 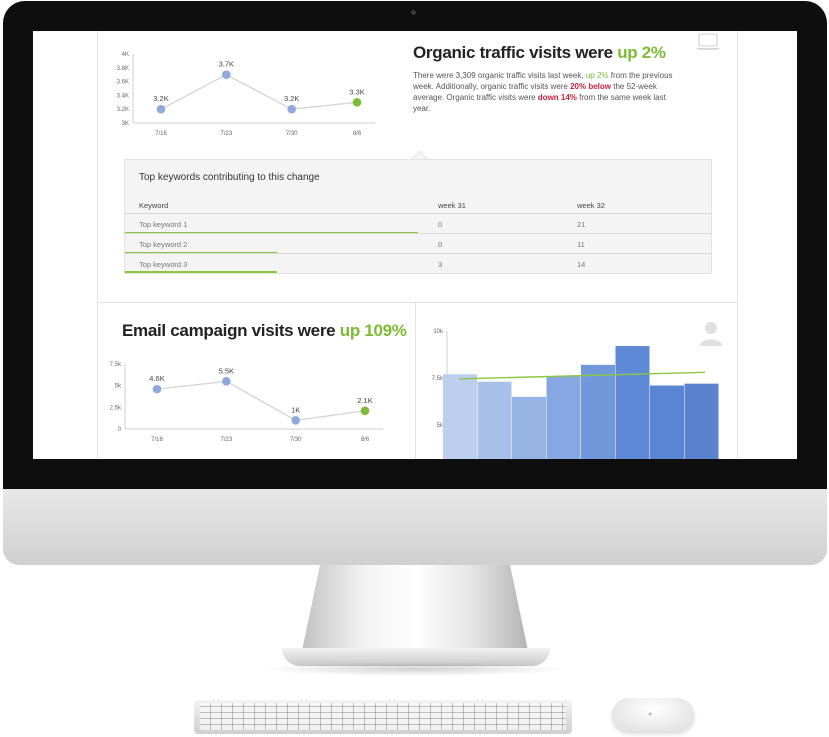 What do you see at coordinates (708, 41) in the screenshot?
I see `laptop-icon` at bounding box center [708, 41].